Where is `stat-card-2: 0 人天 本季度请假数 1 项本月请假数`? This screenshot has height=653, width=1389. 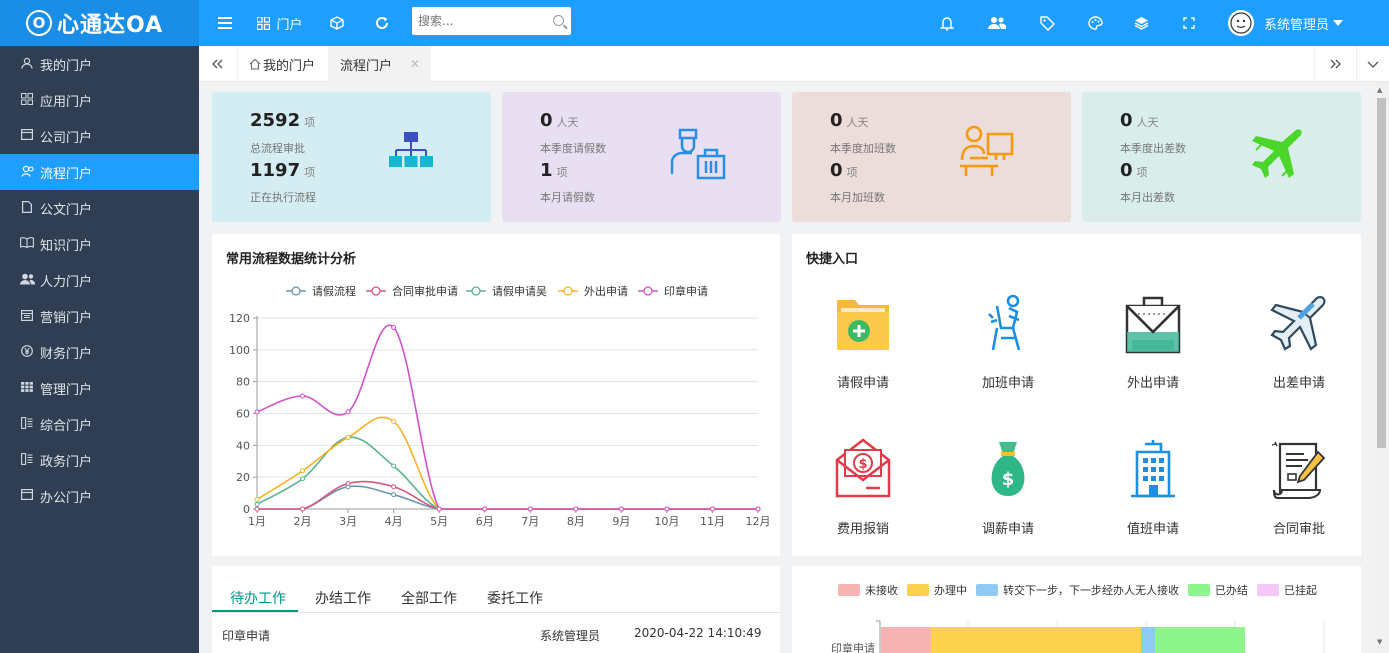
stat-card-2: 0 人天 本季度请假数 1 项本月请假数 is located at coordinates (641, 157).